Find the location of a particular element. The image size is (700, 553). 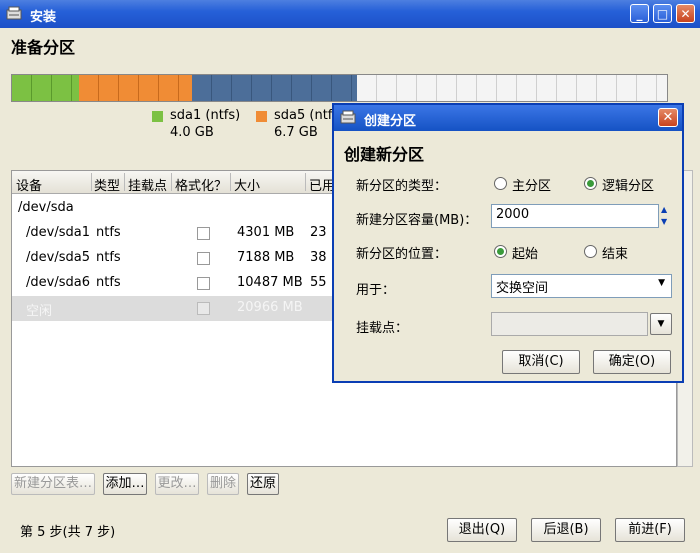

ok-button: 确定(O) is located at coordinates (632, 362).